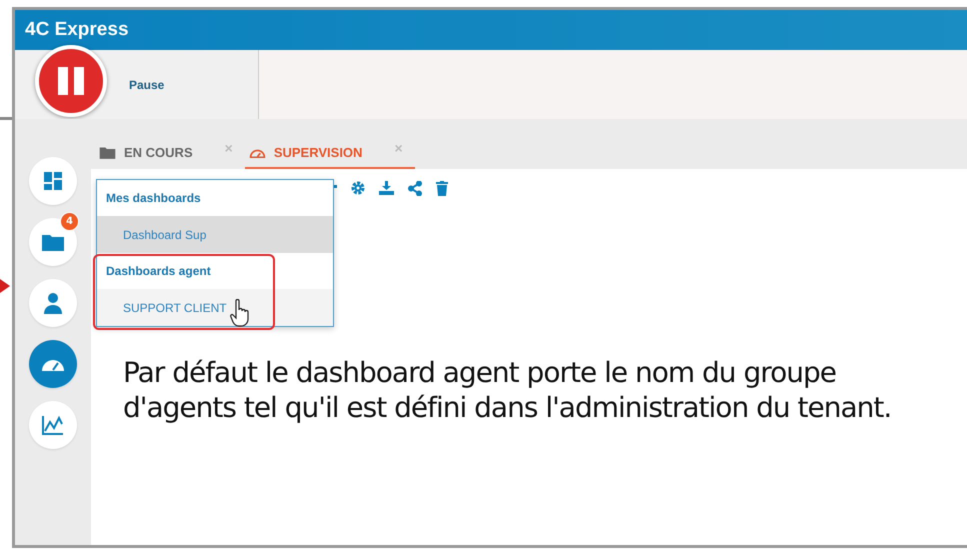  I want to click on dashboard-item: Dashboard Sup, so click(215, 234).